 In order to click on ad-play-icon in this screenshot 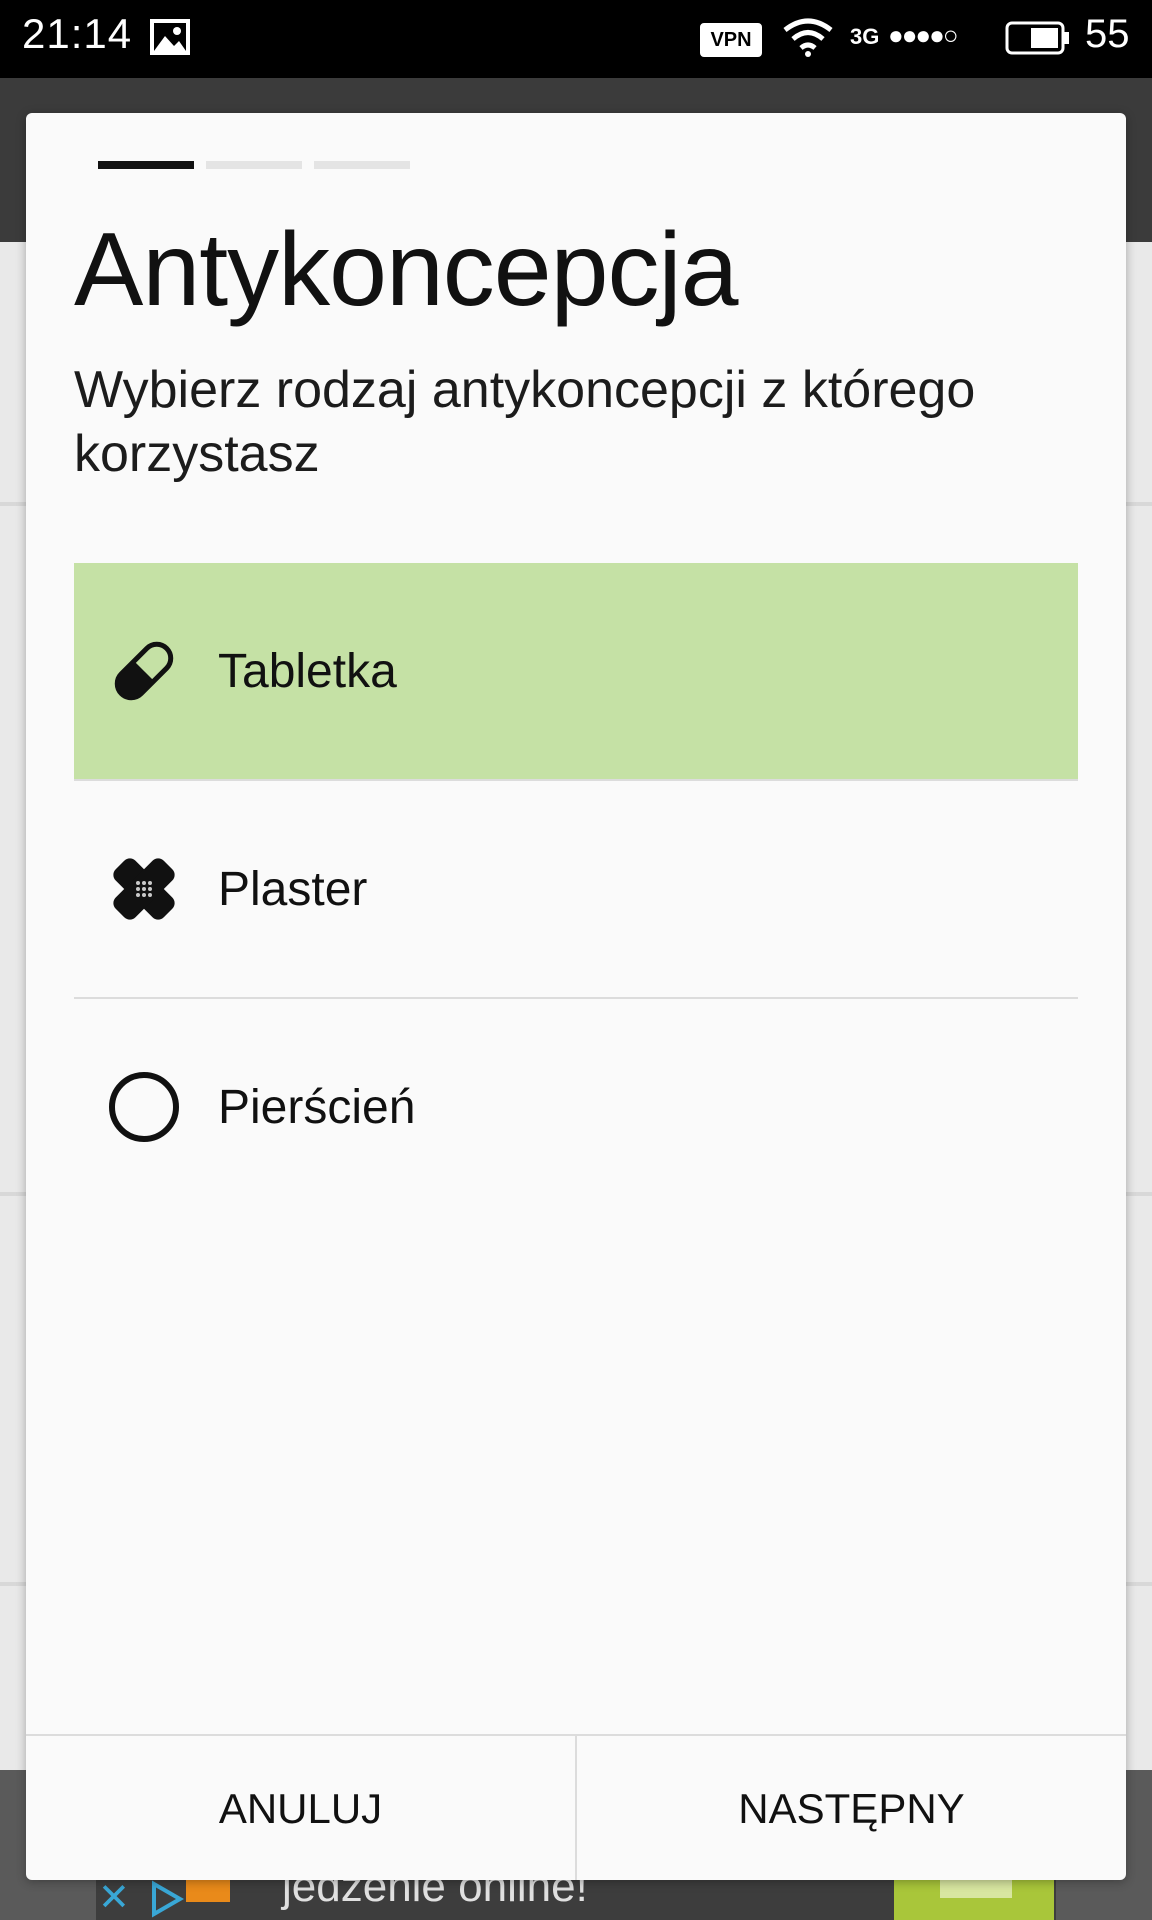, I will do `click(168, 1899)`.